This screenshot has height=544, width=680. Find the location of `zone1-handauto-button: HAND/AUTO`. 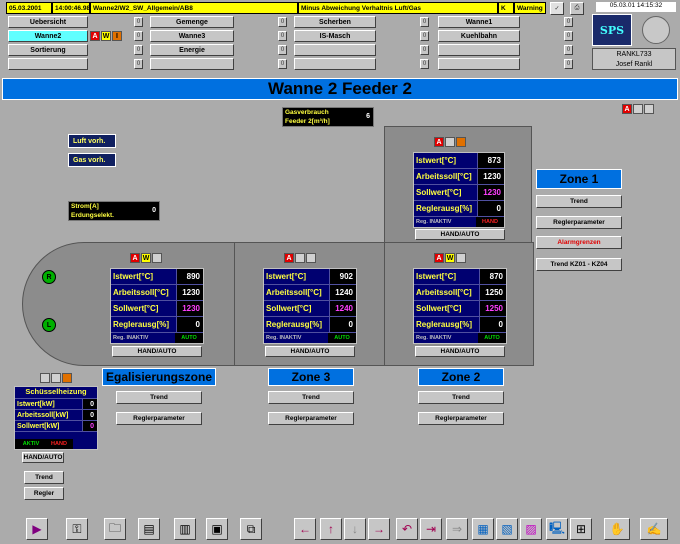

zone1-handauto-button: HAND/AUTO is located at coordinates (460, 234).